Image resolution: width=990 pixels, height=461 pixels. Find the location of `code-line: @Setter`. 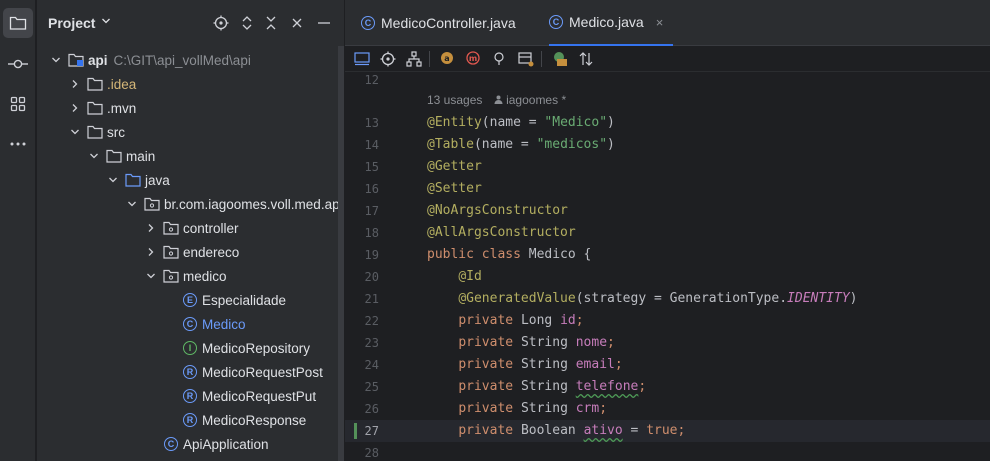

code-line: @Setter is located at coordinates (454, 188).